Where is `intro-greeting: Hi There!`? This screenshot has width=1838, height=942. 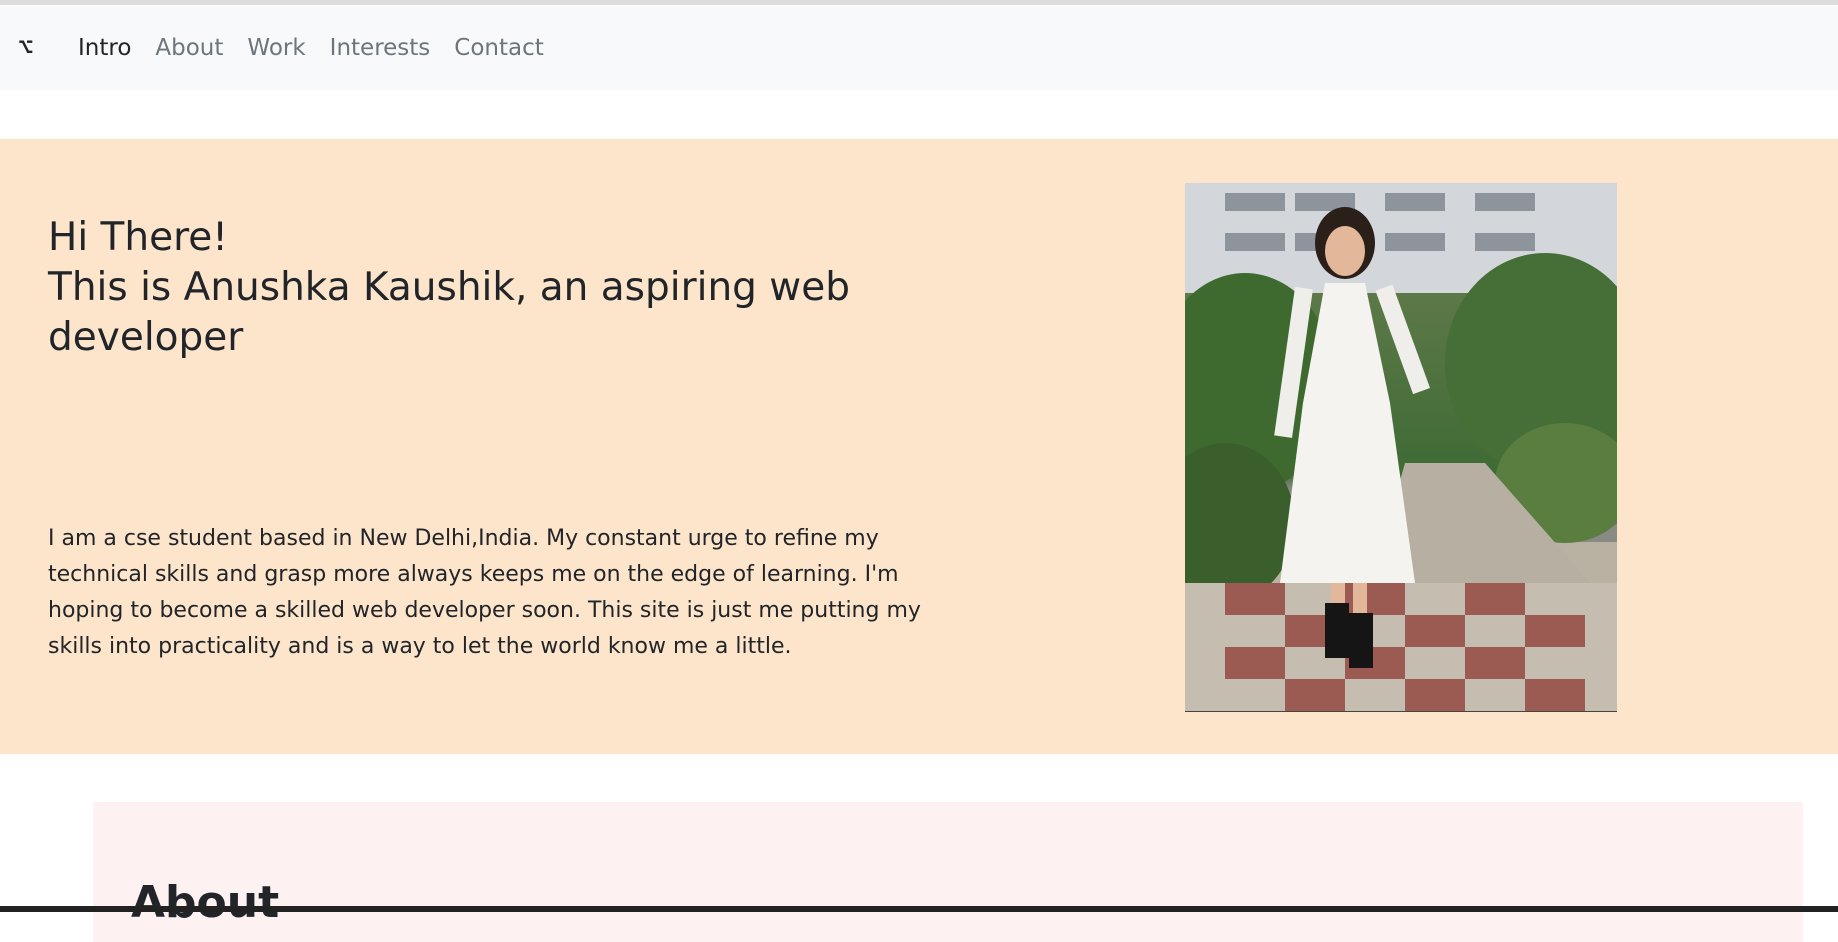 intro-greeting: Hi There! is located at coordinates (138, 237).